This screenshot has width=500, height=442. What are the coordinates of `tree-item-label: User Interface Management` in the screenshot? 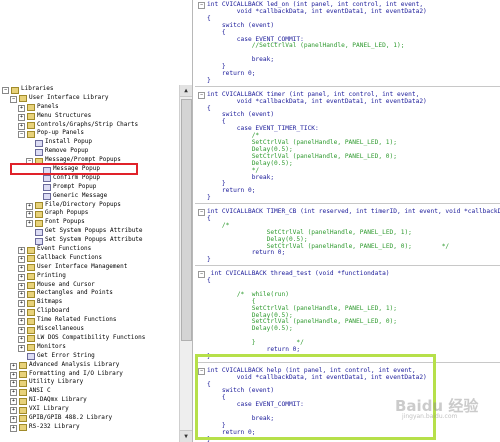 It's located at (82, 266).